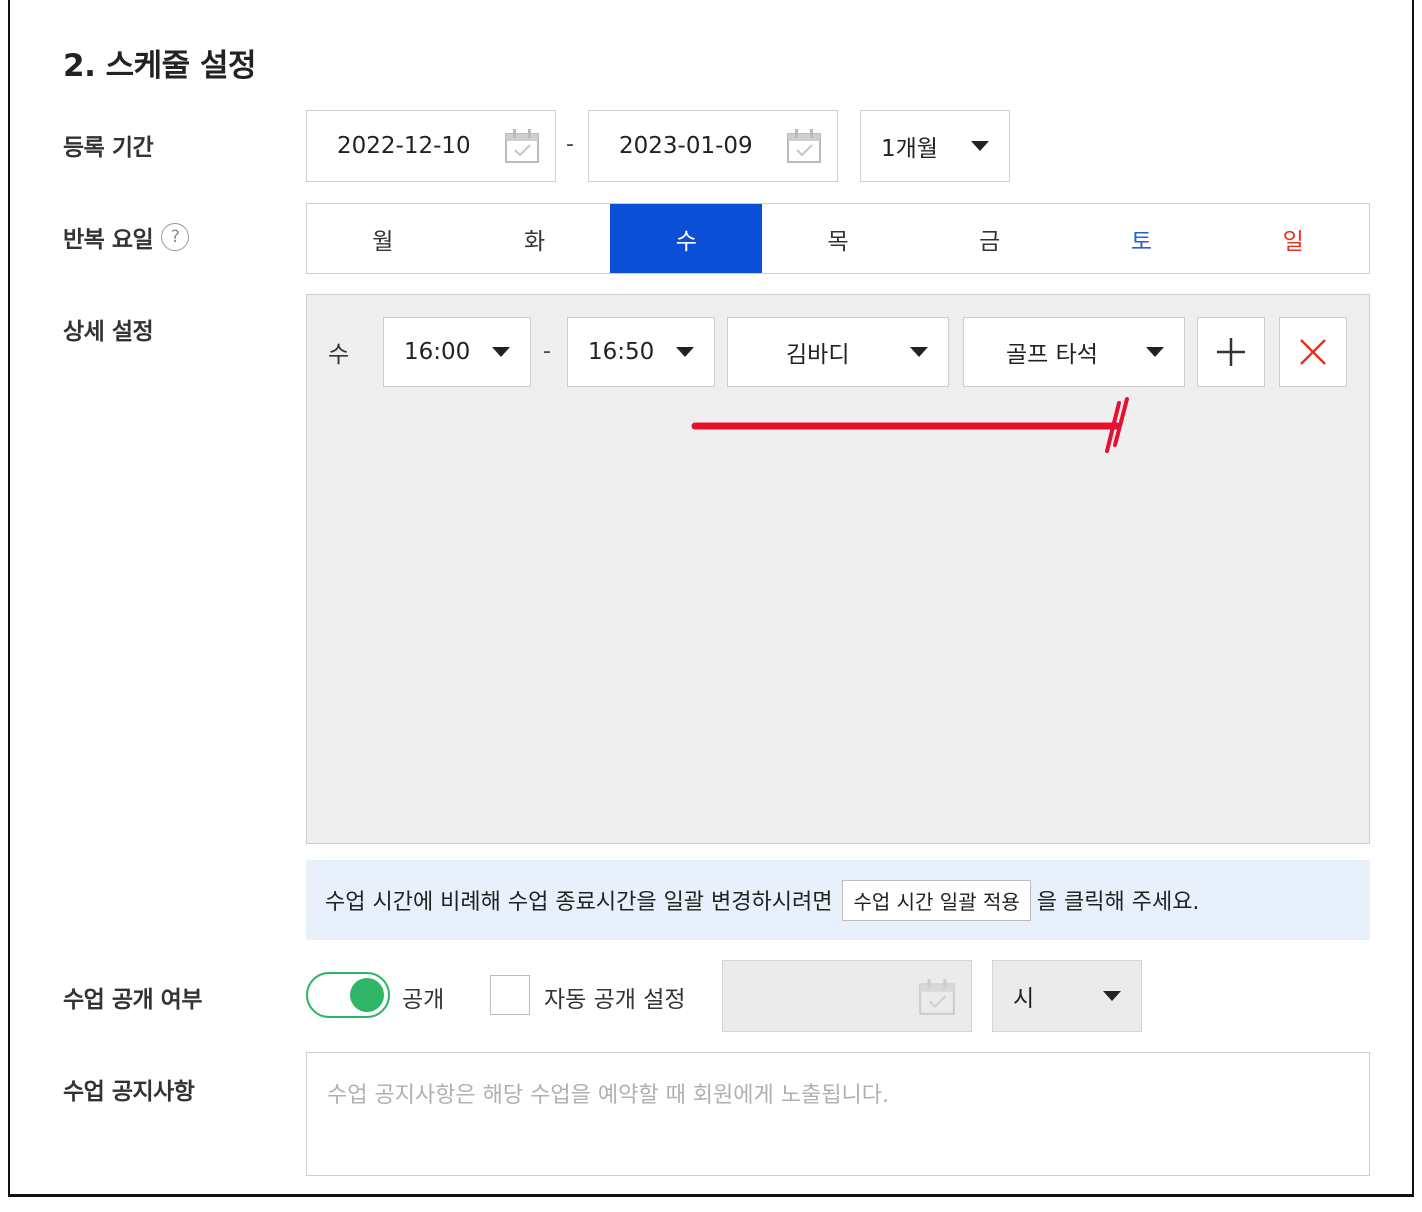  I want to click on day-fri: 금, so click(990, 238).